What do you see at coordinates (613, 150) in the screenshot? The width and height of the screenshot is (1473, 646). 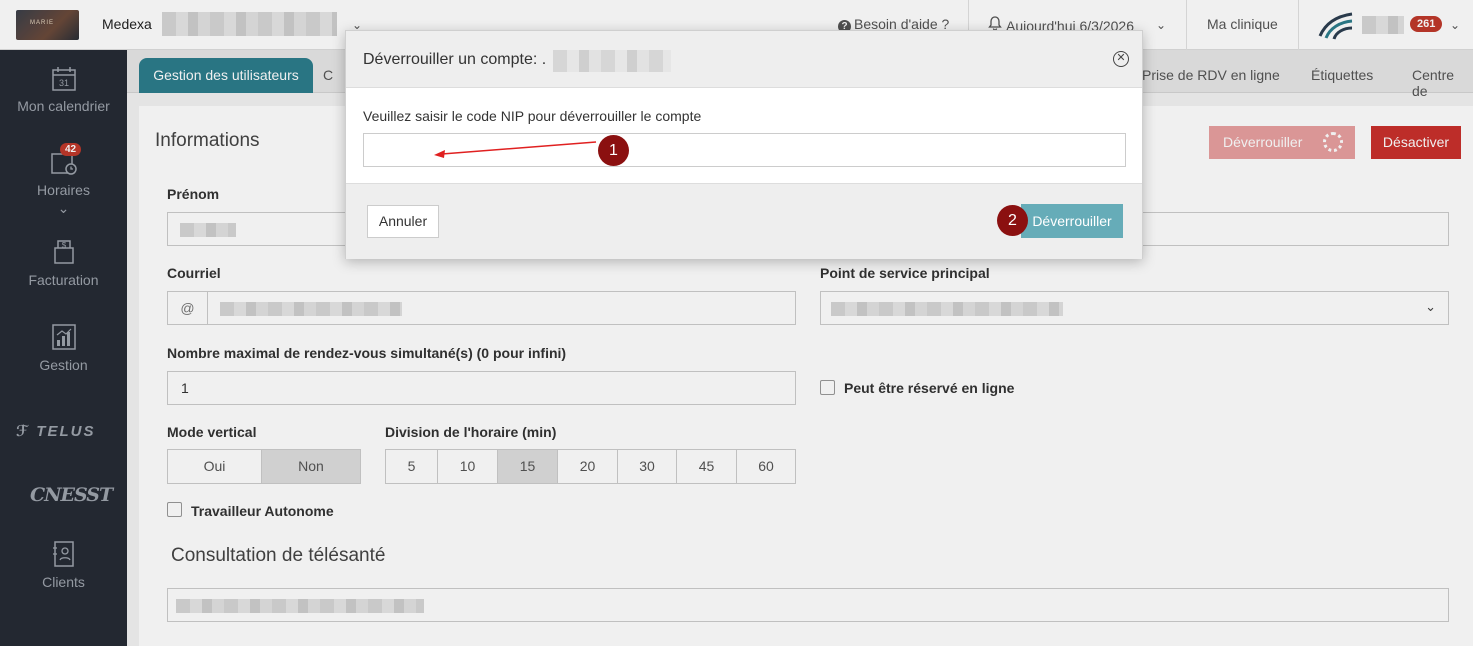 I see `annotation-marker-1: 1` at bounding box center [613, 150].